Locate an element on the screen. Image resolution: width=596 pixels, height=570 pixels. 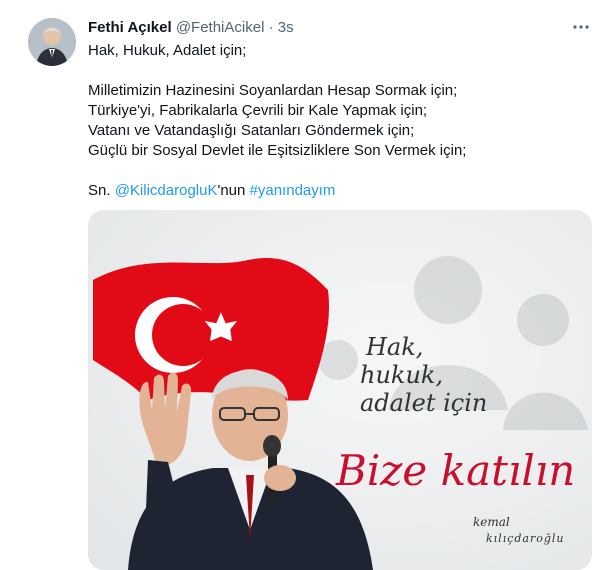
tweet-line: Hak, Hukuk, Adalet için; is located at coordinates (167, 50).